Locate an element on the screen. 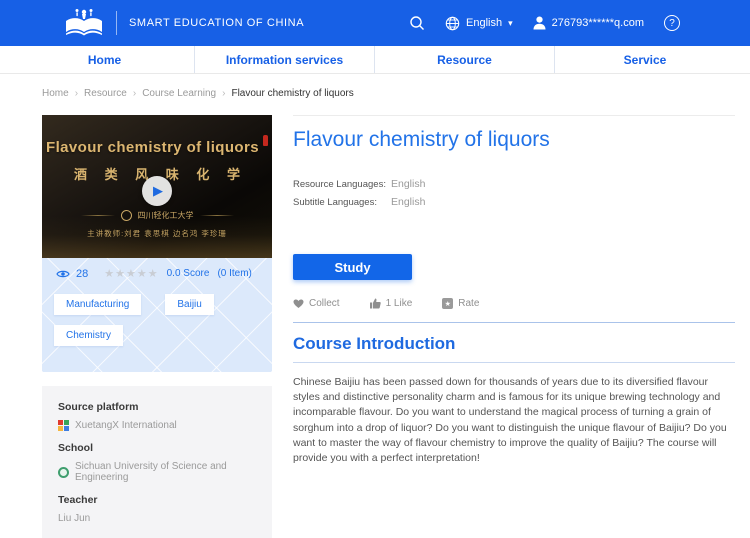 This screenshot has width=750, height=538. teacher-value: Liu Jun is located at coordinates (74, 518).